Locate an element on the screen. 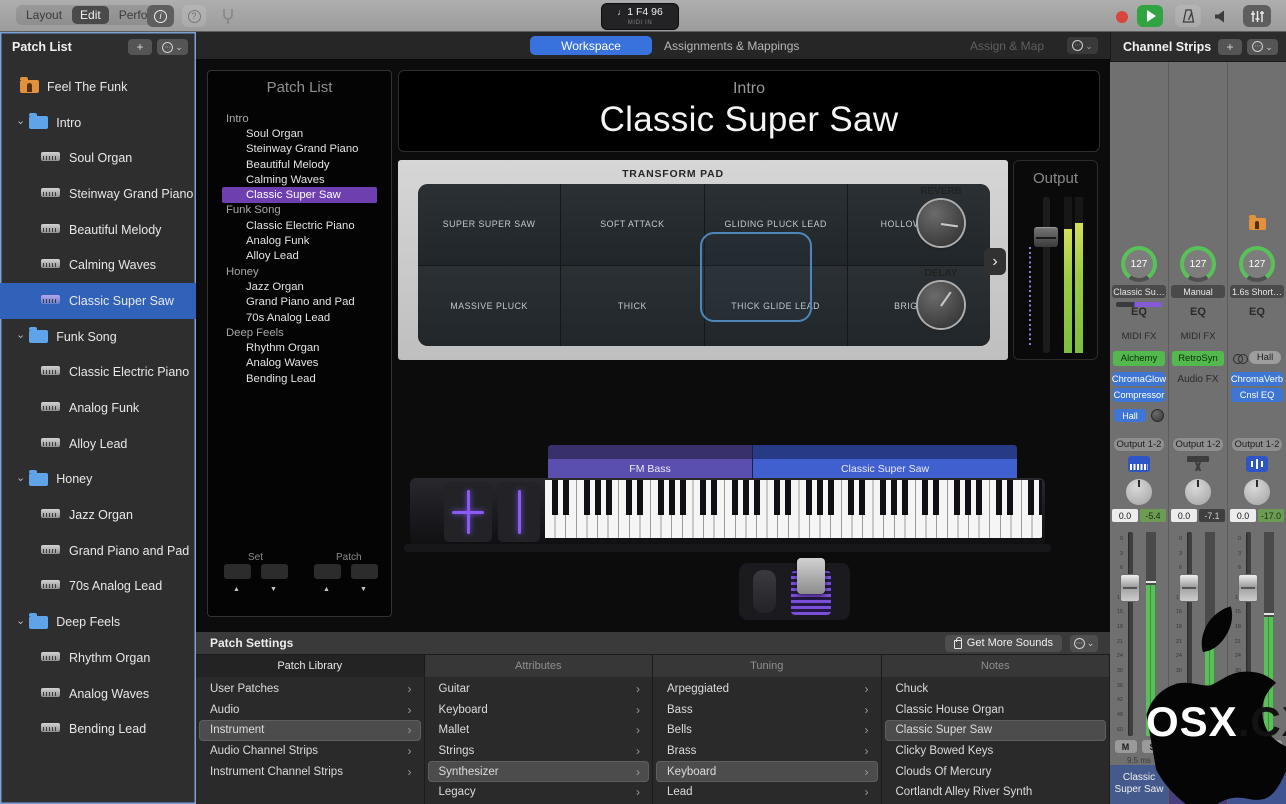 The height and width of the screenshot is (804, 1286). browser-row-selected: Instrument › is located at coordinates (310, 730).